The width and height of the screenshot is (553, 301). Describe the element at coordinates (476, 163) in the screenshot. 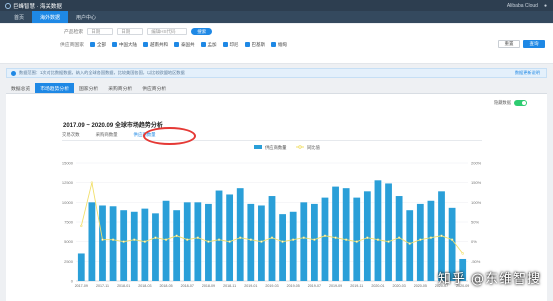

I see `y2-tick-label: 200%` at that location.